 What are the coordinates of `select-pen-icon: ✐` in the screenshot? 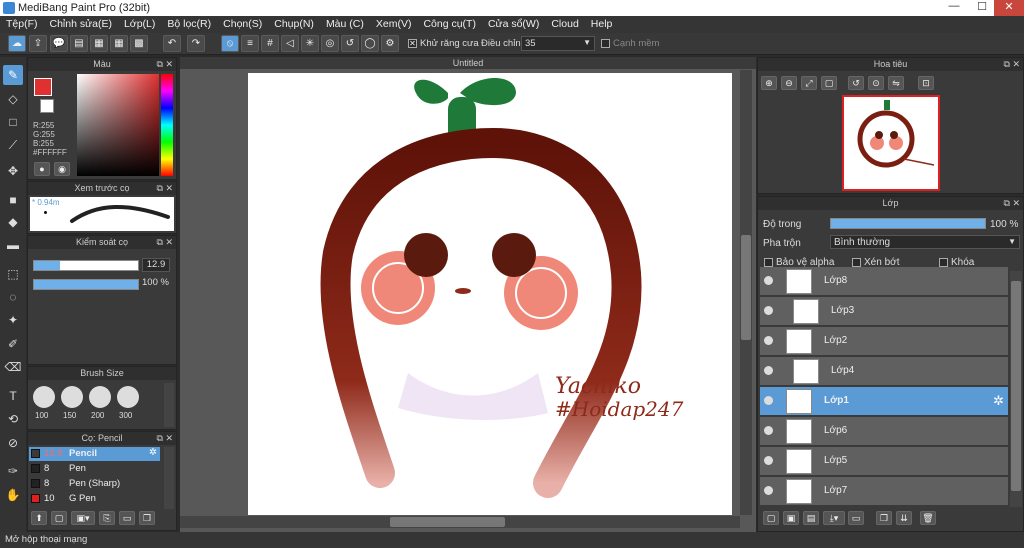 It's located at (13, 344).